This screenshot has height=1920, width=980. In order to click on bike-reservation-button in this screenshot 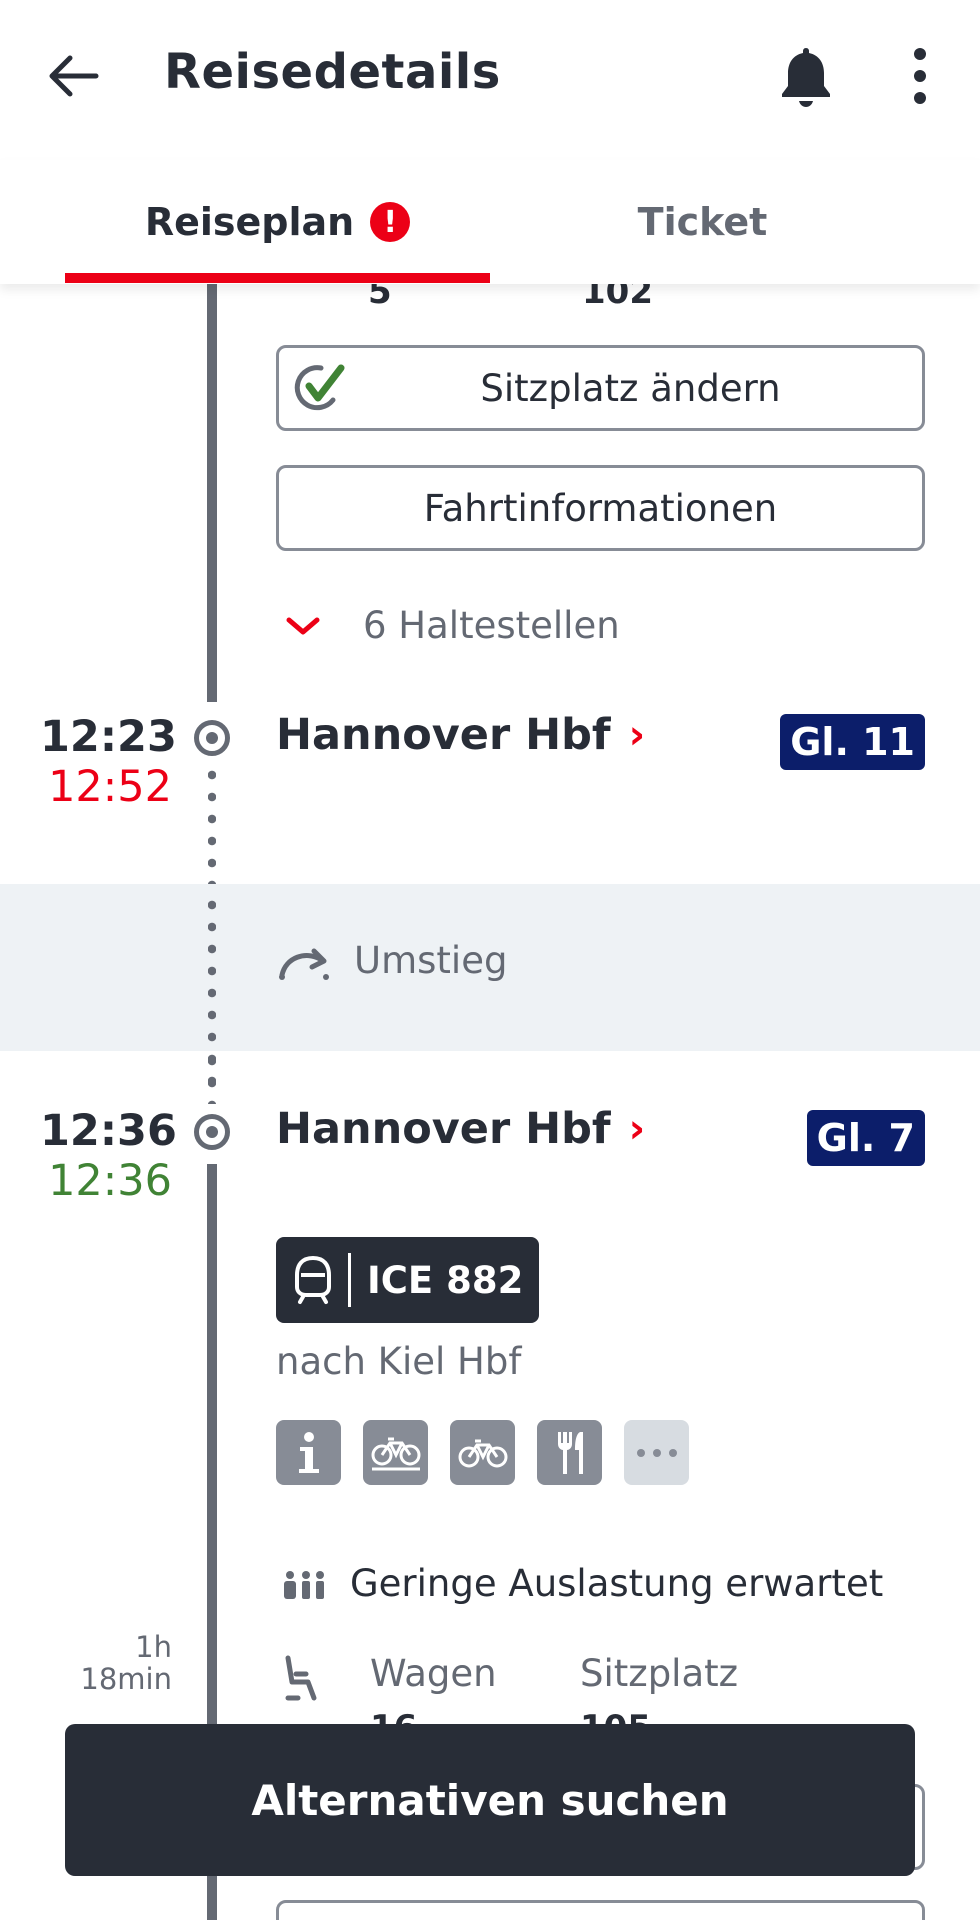, I will do `click(395, 1452)`.